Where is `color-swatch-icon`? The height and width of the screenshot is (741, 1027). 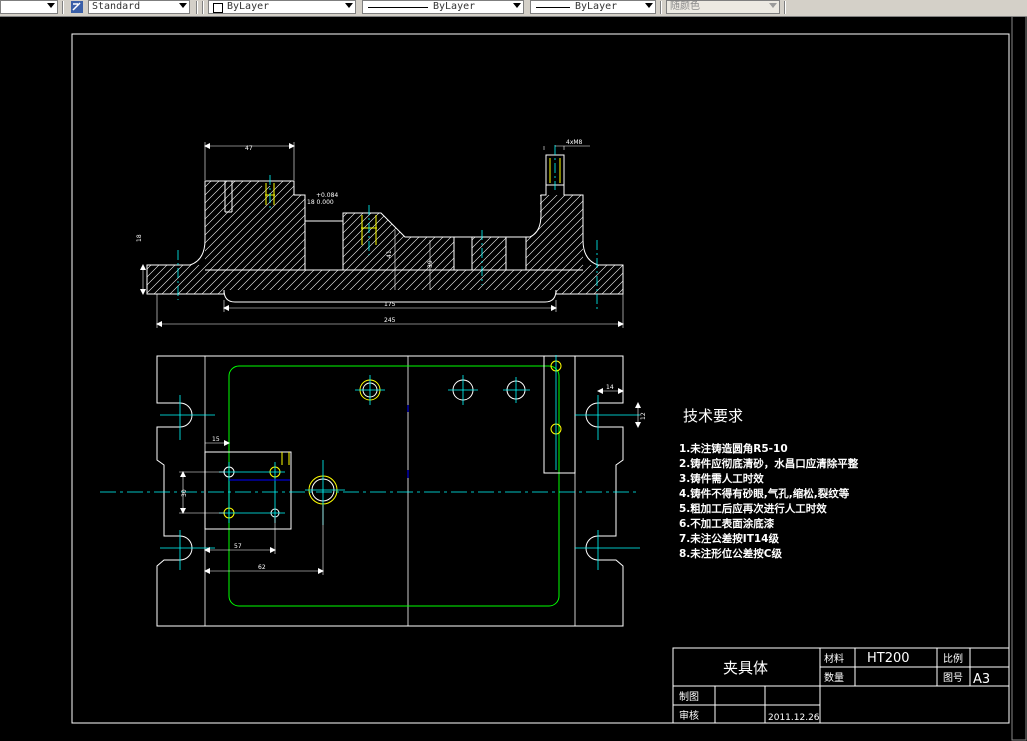 color-swatch-icon is located at coordinates (218, 8).